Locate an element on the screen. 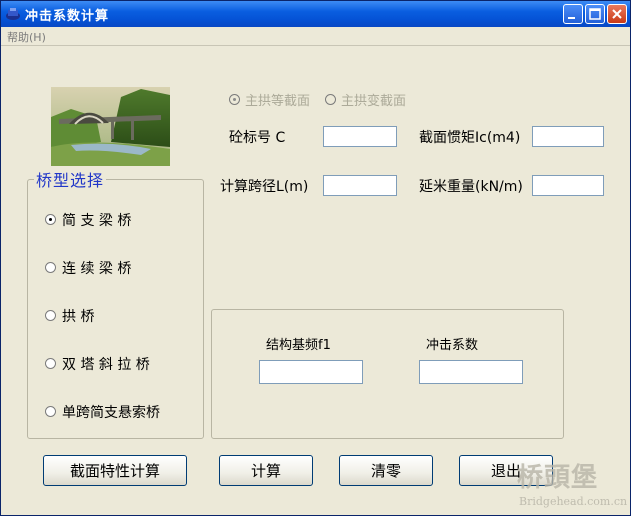  site-watermark: 桥頭堡 Bridgehead.com.cn is located at coordinates (573, 484).